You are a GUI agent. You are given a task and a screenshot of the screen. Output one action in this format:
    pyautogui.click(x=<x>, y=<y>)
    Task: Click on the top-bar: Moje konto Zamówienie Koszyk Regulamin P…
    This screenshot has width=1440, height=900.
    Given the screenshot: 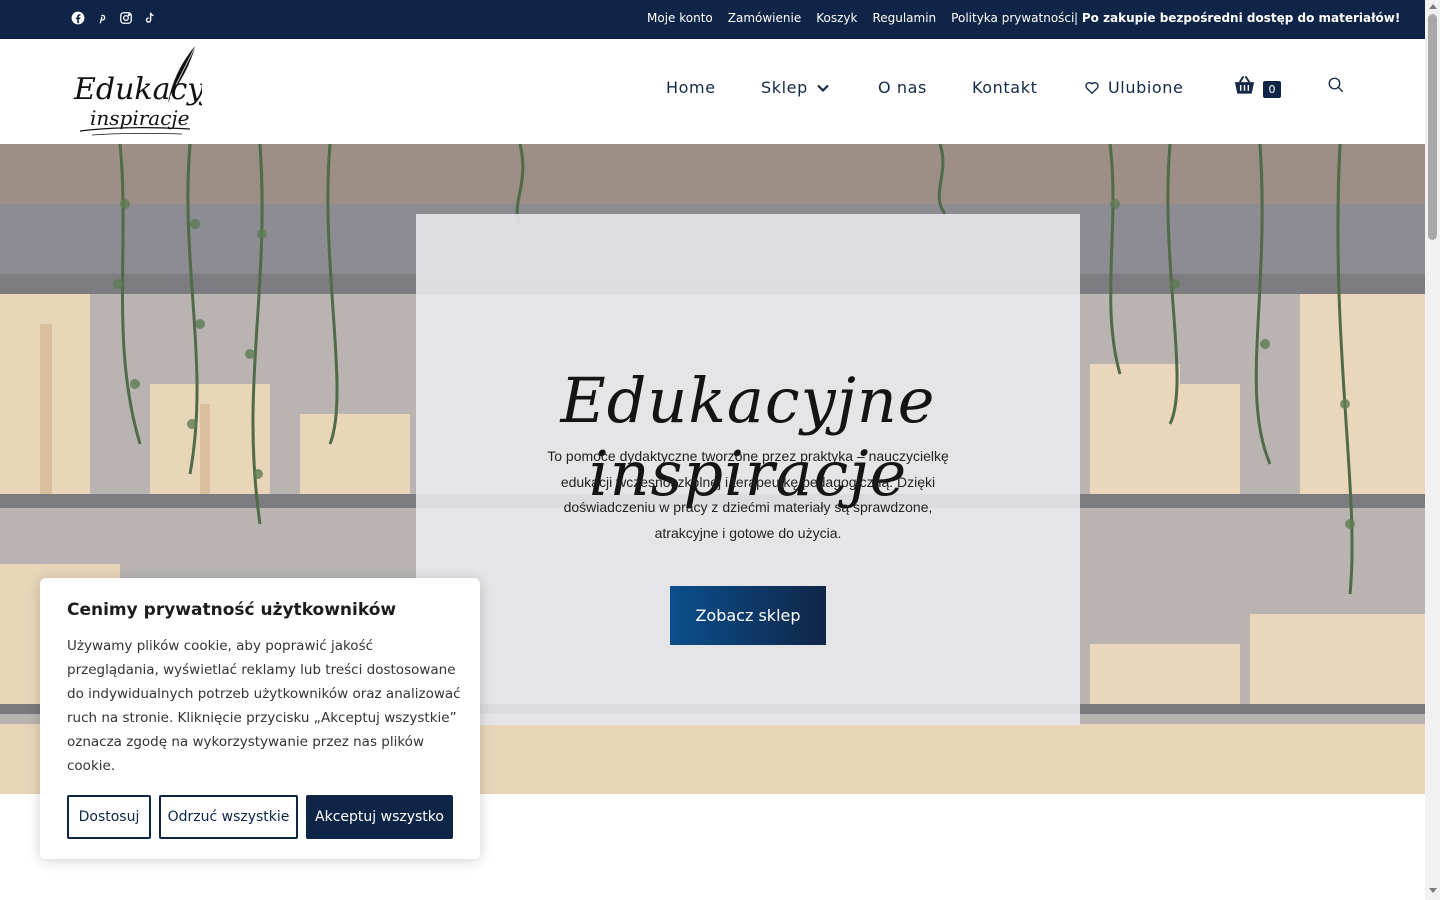 What is the action you would take?
    pyautogui.click(x=712, y=19)
    